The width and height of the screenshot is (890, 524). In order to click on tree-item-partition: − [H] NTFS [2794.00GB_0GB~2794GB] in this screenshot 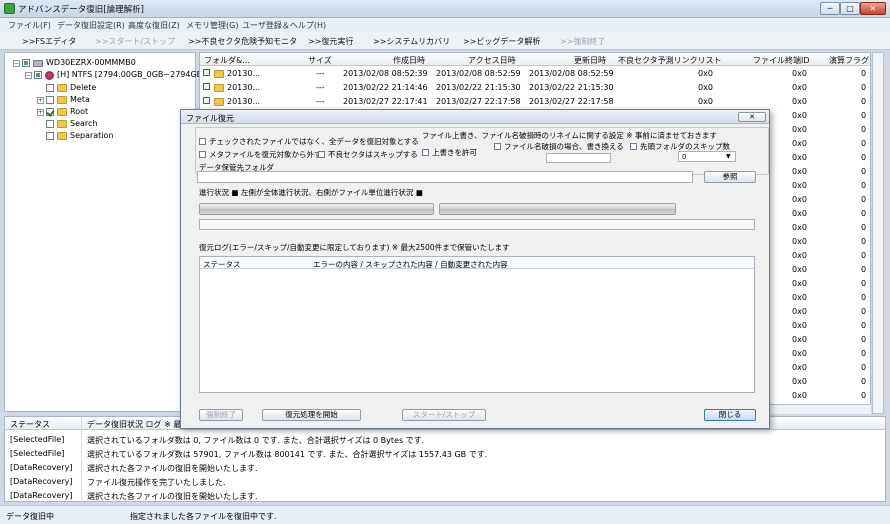, I will do `click(115, 75)`.